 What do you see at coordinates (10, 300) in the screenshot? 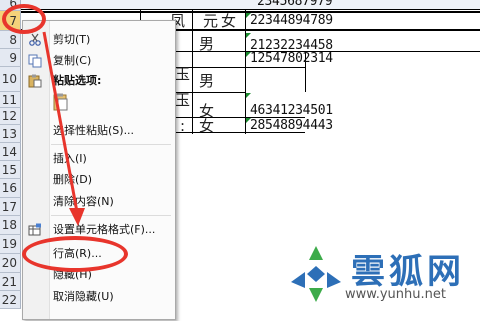
I see `row-header-22: 22` at bounding box center [10, 300].